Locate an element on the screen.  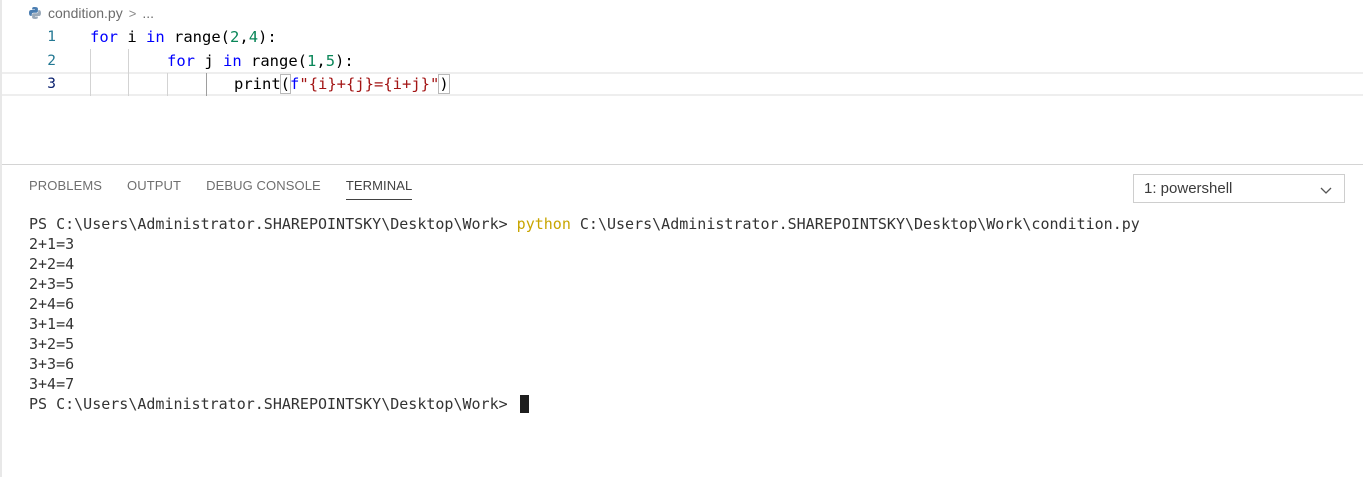
terminal-output-line: 3+2=5 is located at coordinates (52, 344).